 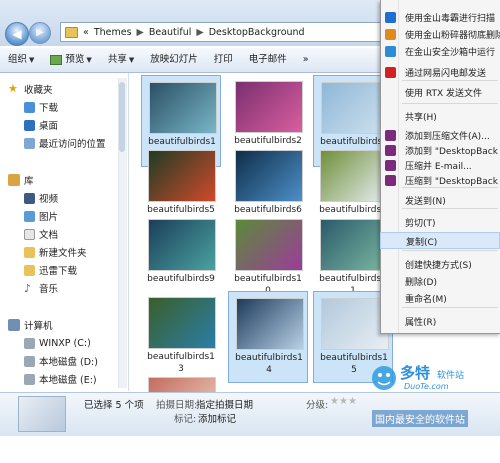 I want to click on slideshow-button: 放映幻灯片, so click(x=174, y=60).